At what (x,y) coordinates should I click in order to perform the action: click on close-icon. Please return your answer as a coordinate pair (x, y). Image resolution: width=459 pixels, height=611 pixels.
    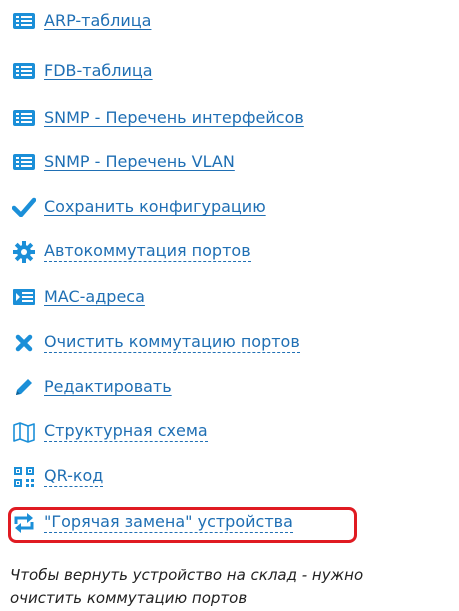
    Looking at the image, I should click on (24, 343).